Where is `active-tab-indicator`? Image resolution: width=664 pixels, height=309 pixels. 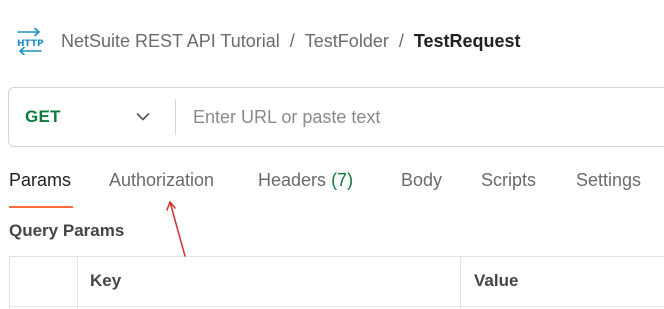
active-tab-indicator is located at coordinates (41, 207).